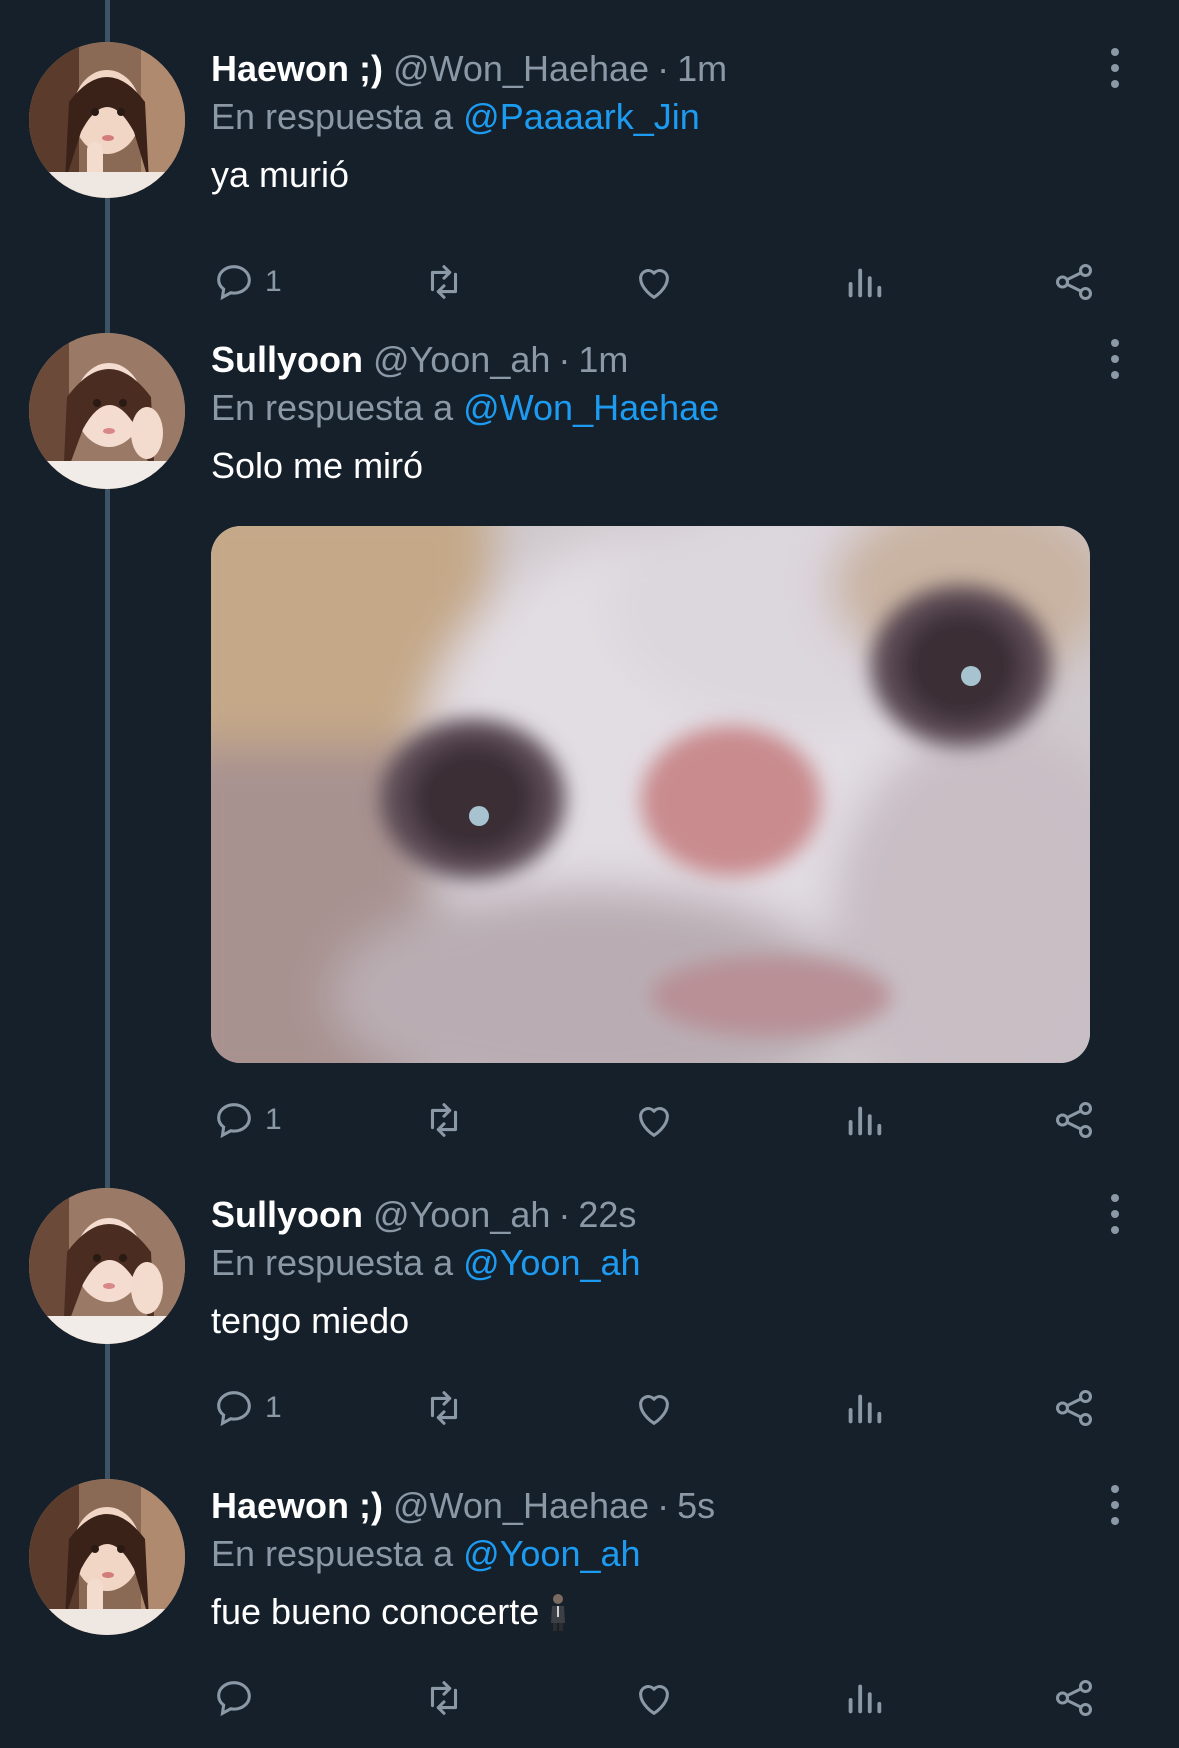  Describe the element at coordinates (280, 174) in the screenshot. I see `tweet-text: ya murió` at that location.